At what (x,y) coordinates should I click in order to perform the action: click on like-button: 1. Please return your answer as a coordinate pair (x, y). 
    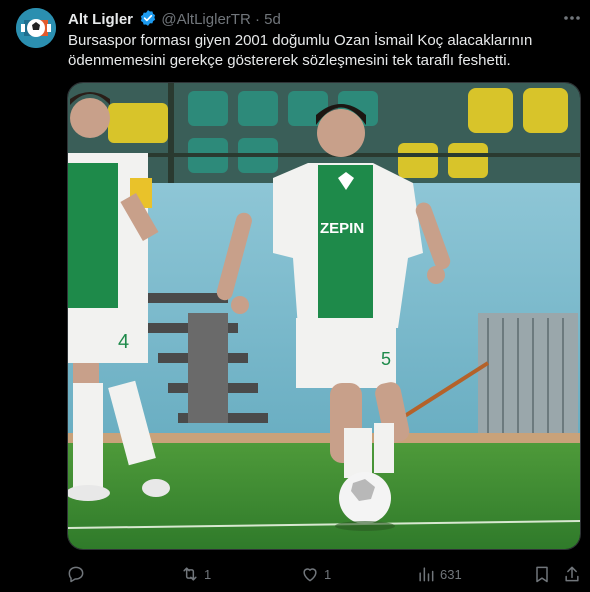
    Looking at the image, I should click on (315, 574).